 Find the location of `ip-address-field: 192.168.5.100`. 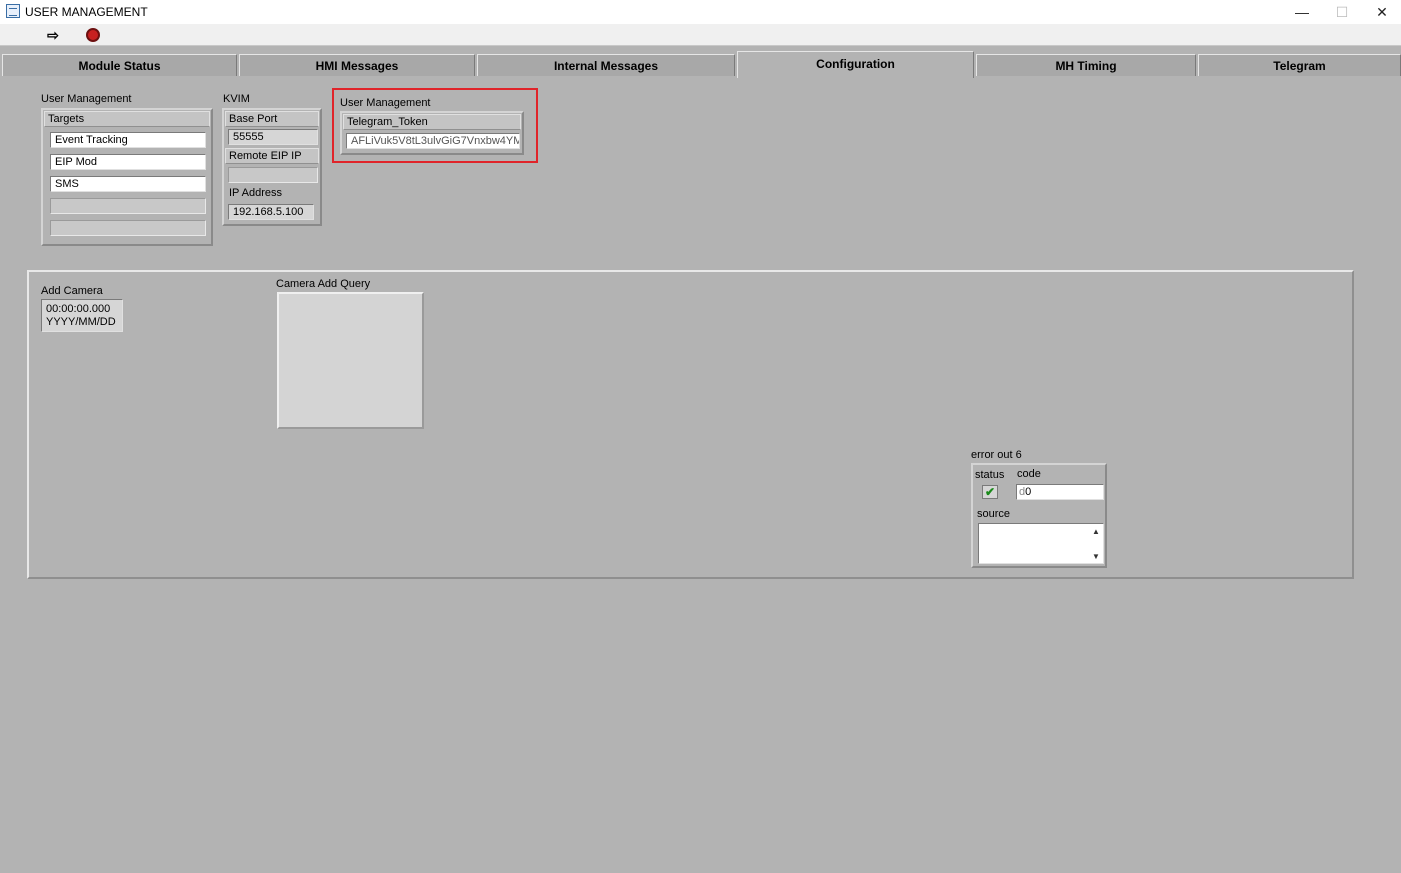

ip-address-field: 192.168.5.100 is located at coordinates (271, 212).